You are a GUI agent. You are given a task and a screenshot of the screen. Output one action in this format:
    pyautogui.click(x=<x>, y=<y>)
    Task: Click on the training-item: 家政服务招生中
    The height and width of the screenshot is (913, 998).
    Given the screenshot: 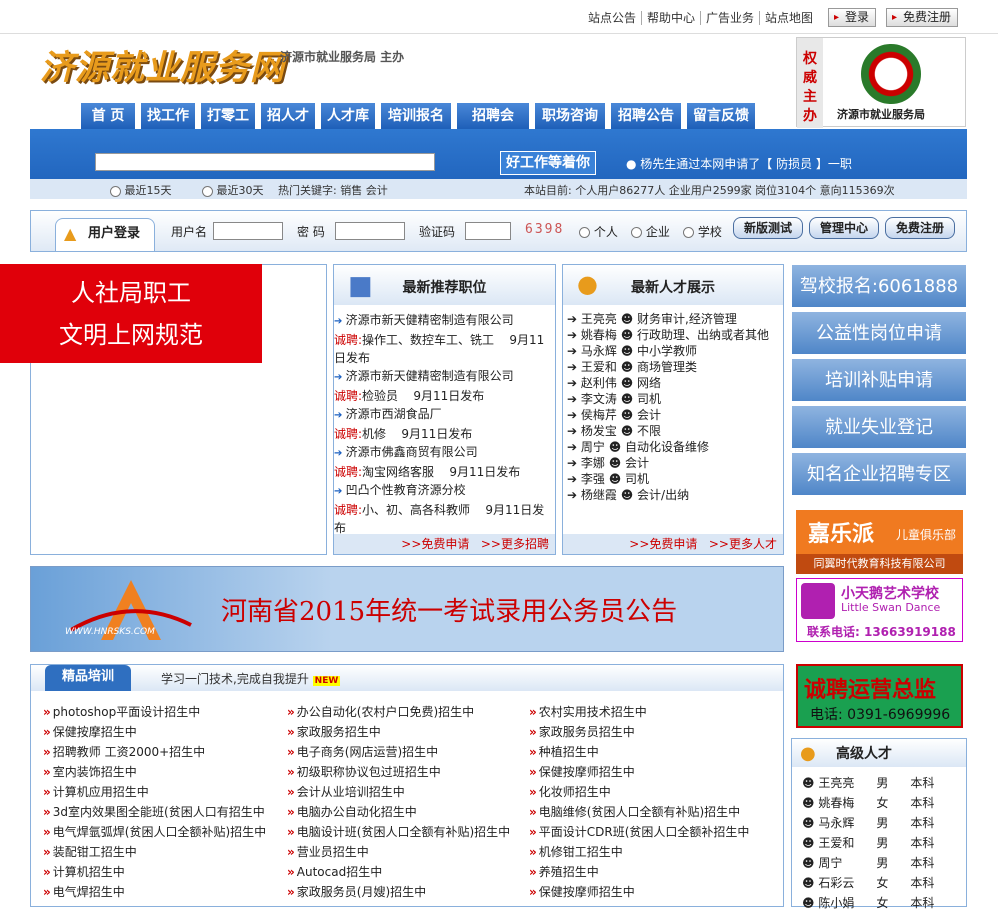 What is the action you would take?
    pyautogui.click(x=334, y=731)
    